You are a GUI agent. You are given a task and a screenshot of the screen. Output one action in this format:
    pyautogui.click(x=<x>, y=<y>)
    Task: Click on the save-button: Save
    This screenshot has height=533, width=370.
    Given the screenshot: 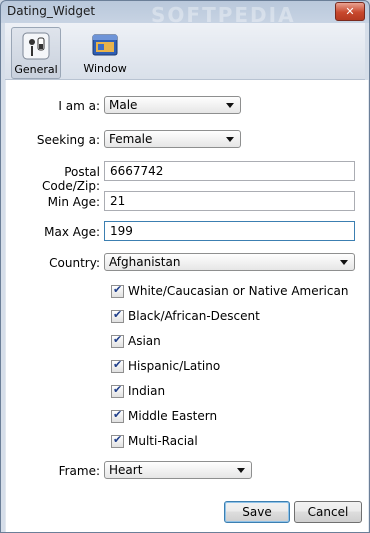 What is the action you would take?
    pyautogui.click(x=257, y=512)
    